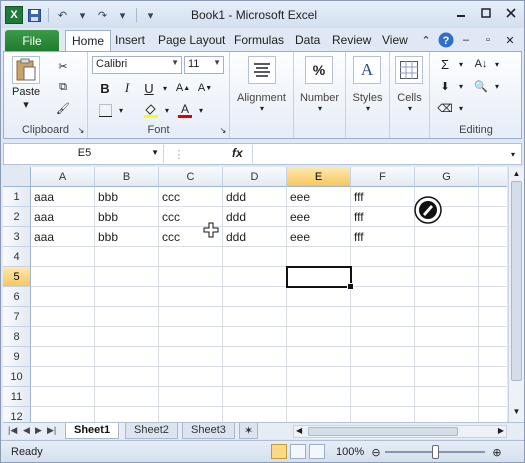 The image size is (525, 463). Describe the element at coordinates (426, 40) in the screenshot. I see `minimize-ribbon-icon: ⌃` at that location.